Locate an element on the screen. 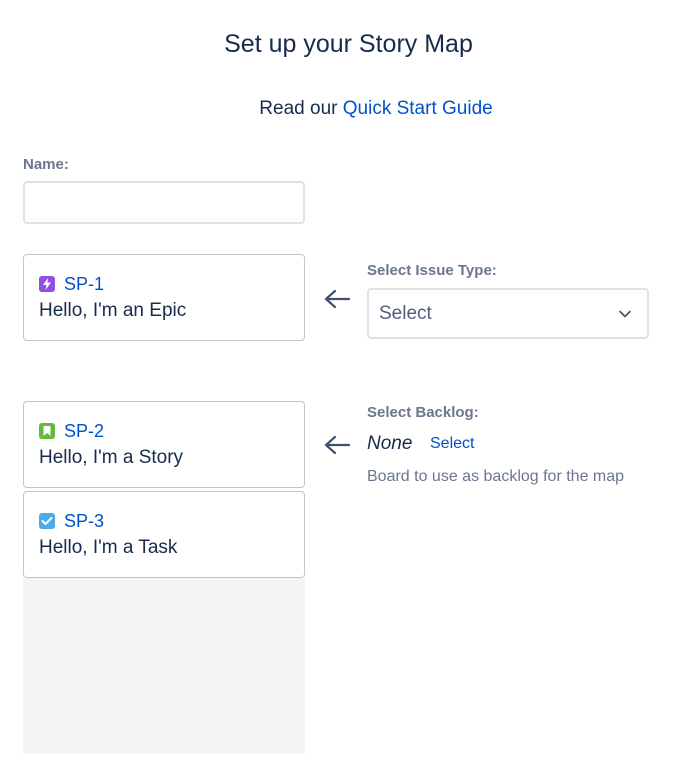 This screenshot has width=697, height=784. task-icon is located at coordinates (47, 521).